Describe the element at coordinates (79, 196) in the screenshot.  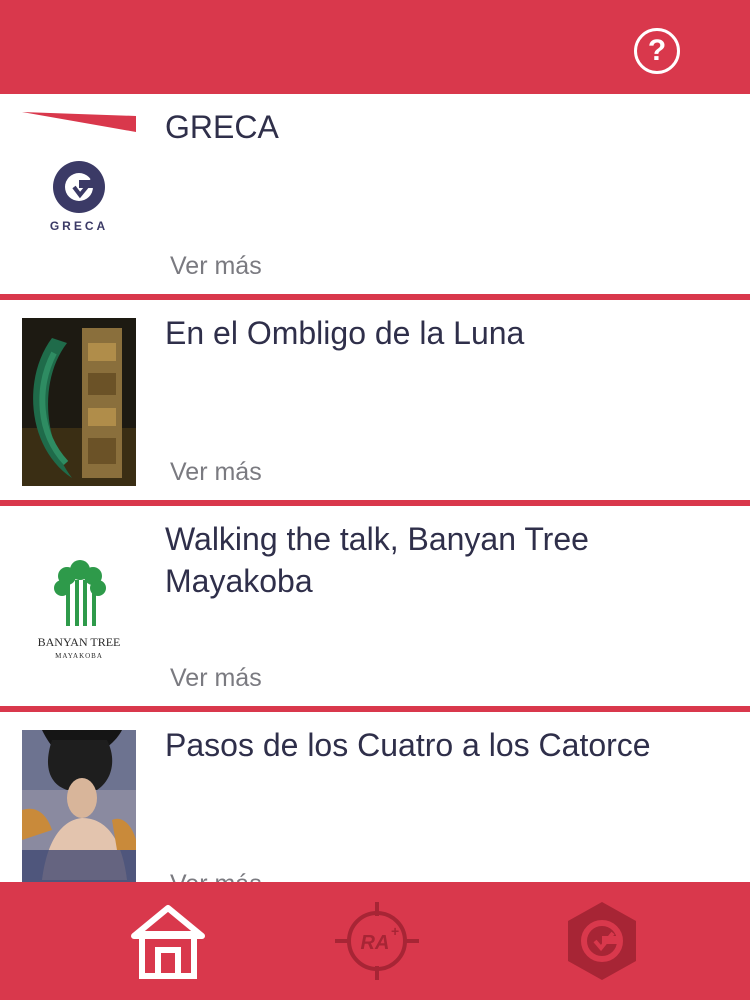
I see `greca-logo-thumbnail: GRECA` at that location.